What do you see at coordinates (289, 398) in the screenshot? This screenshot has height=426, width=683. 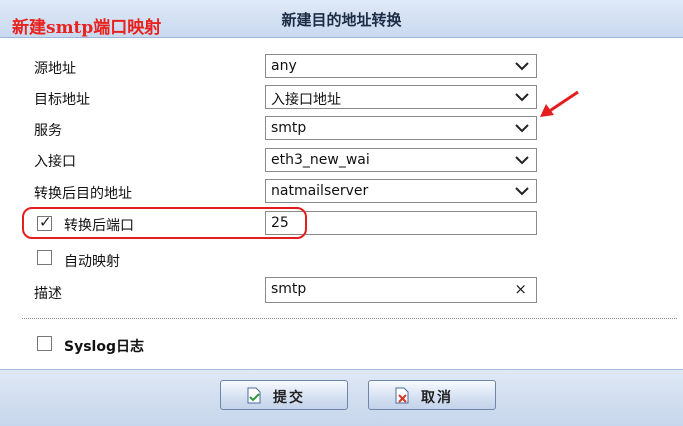 I see `submit-label: 提交` at bounding box center [289, 398].